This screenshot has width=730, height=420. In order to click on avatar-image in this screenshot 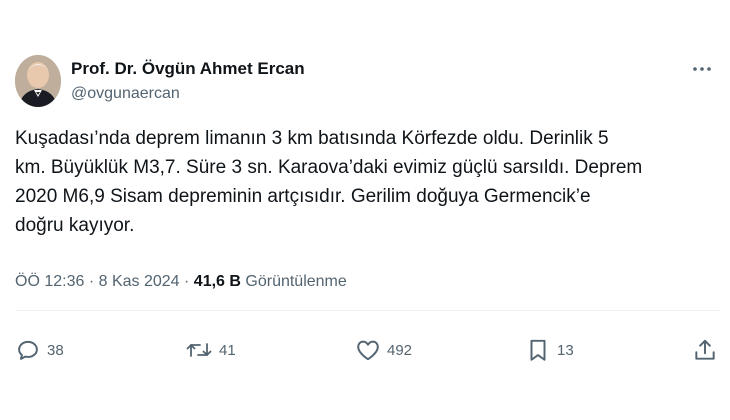, I will do `click(38, 81)`.